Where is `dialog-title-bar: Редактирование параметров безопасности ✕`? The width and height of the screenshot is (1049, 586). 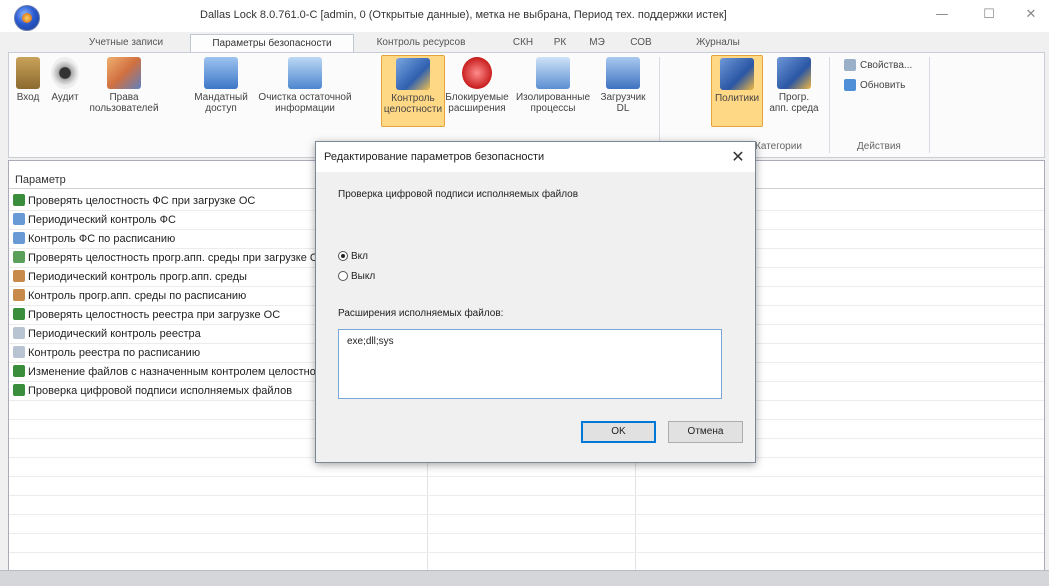 dialog-title-bar: Редактирование параметров безопасности ✕ is located at coordinates (535, 157).